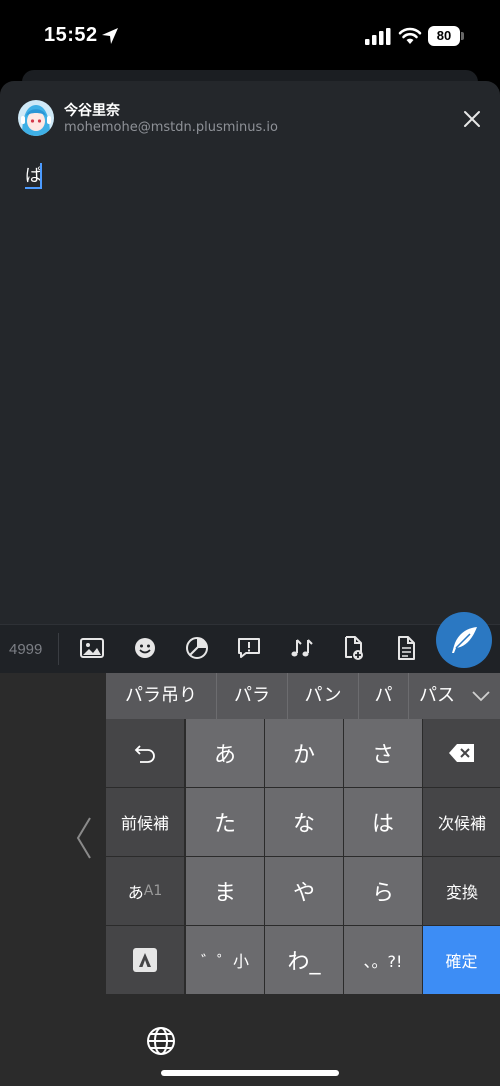  I want to click on globe-icon, so click(161, 1041).